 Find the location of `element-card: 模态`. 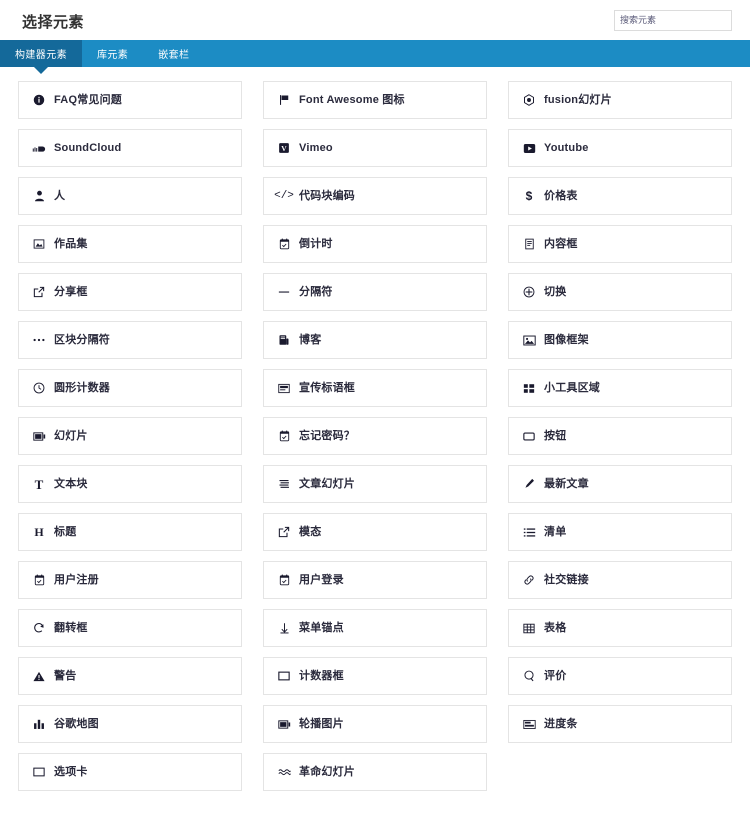

element-card: 模态 is located at coordinates (375, 532).